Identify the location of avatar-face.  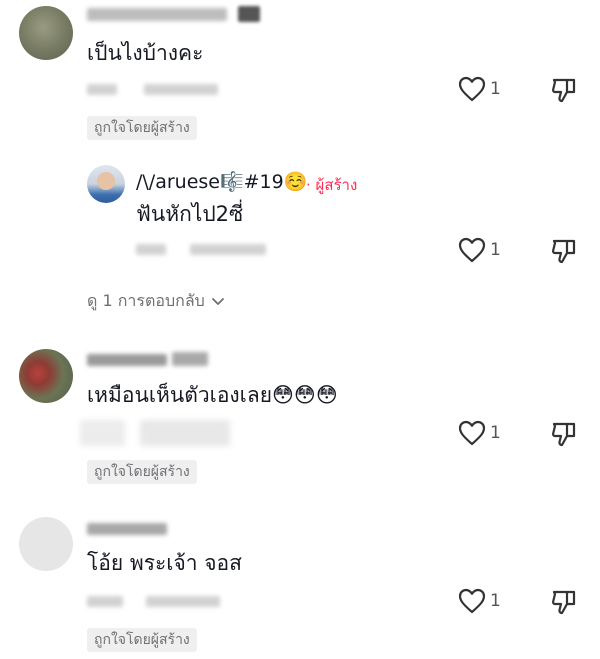
(106, 181).